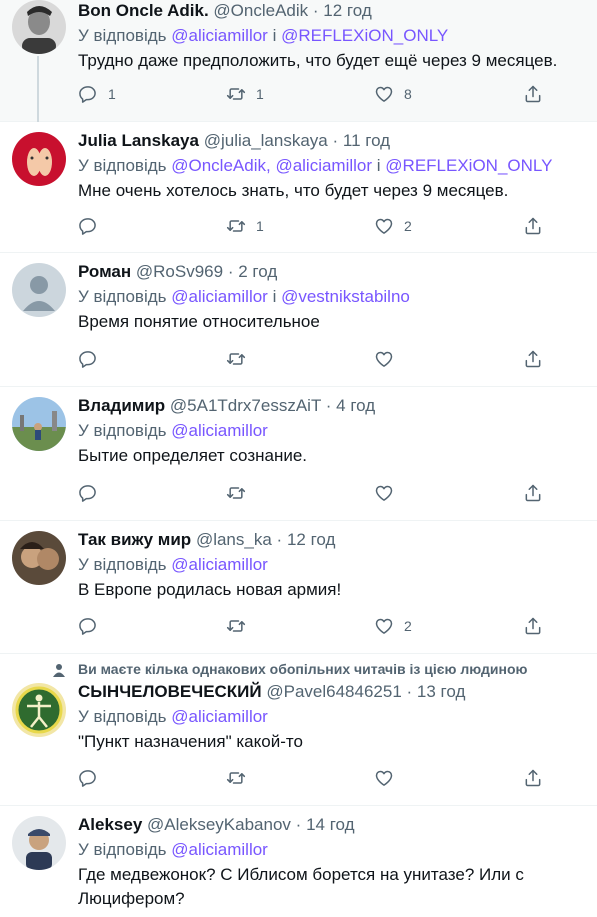  I want to click on mention-link: @OncleAdik,, so click(220, 165).